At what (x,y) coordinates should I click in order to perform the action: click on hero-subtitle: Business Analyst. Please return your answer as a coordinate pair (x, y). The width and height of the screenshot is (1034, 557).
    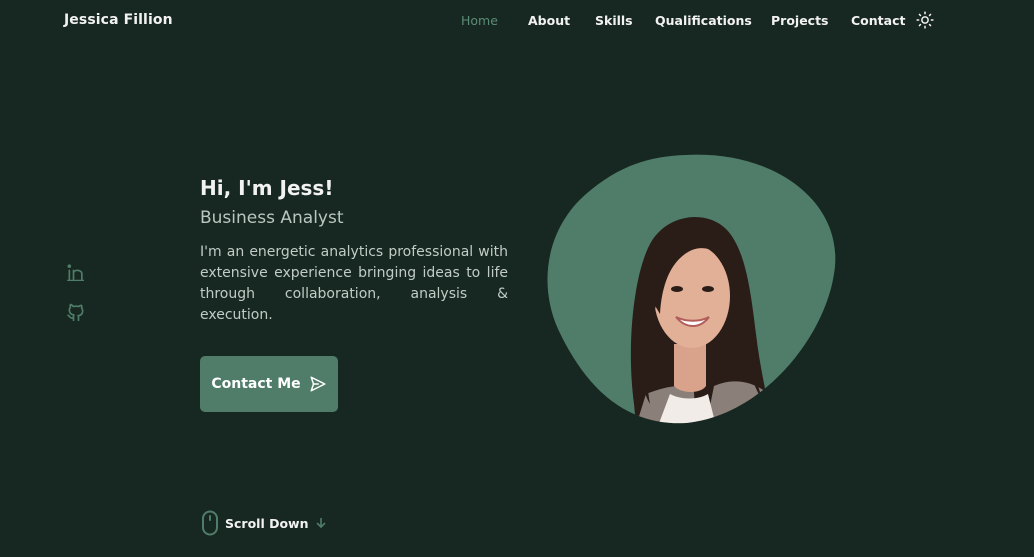
    Looking at the image, I should click on (272, 218).